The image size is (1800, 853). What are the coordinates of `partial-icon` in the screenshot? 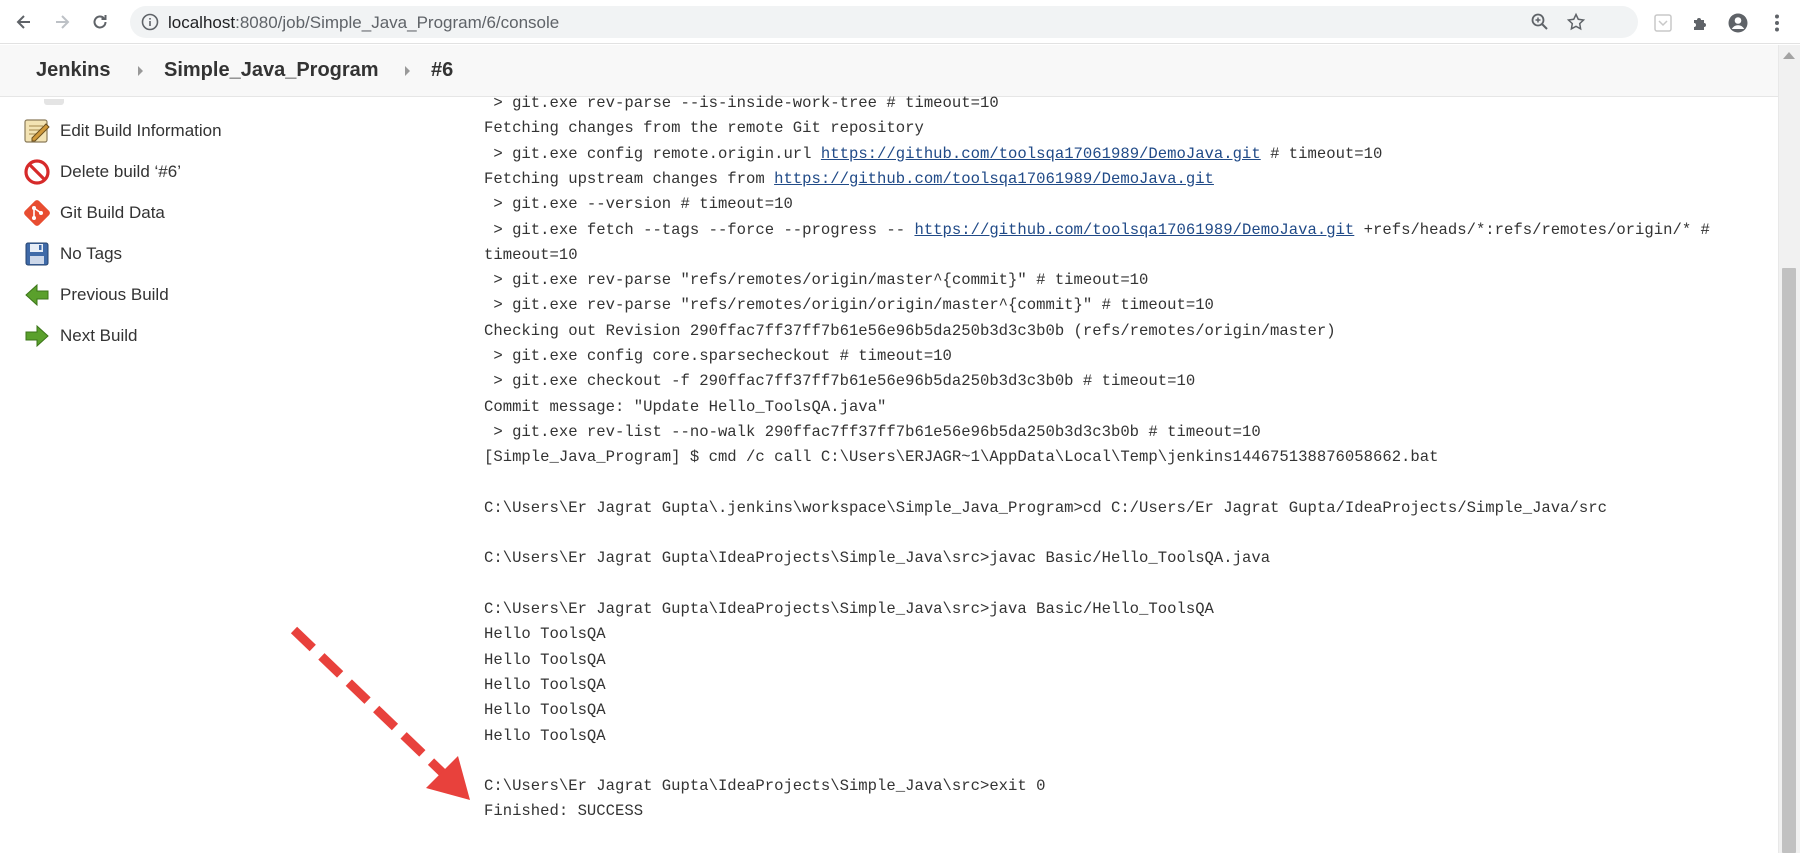 It's located at (54, 102).